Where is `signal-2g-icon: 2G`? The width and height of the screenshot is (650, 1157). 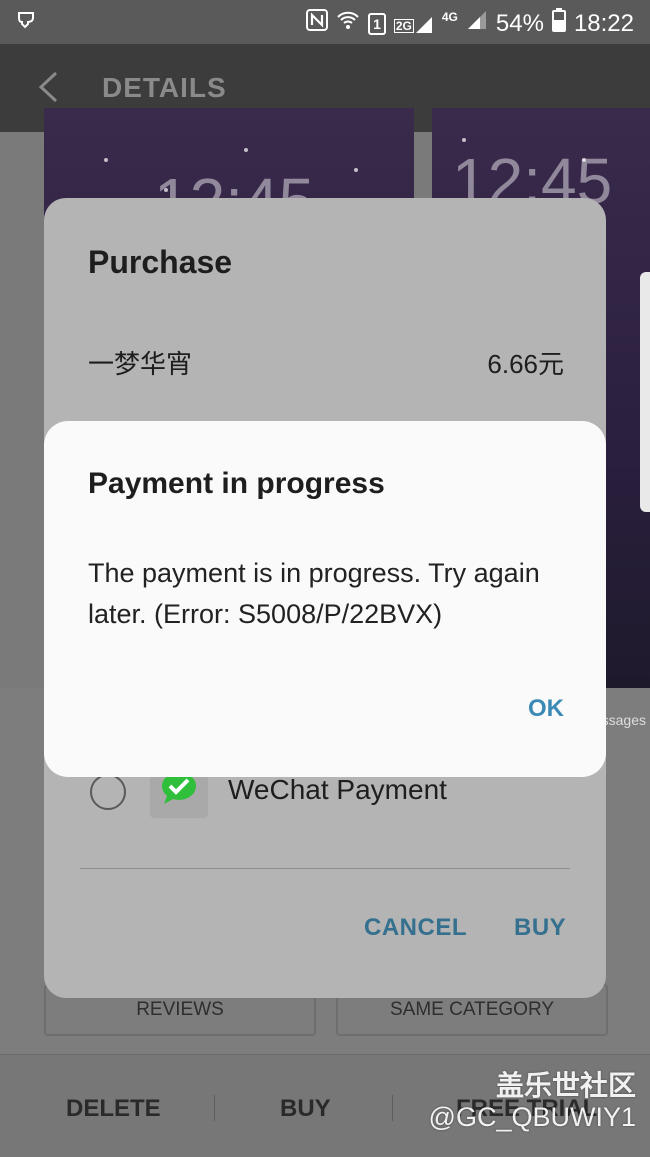 signal-2g-icon: 2G is located at coordinates (413, 24).